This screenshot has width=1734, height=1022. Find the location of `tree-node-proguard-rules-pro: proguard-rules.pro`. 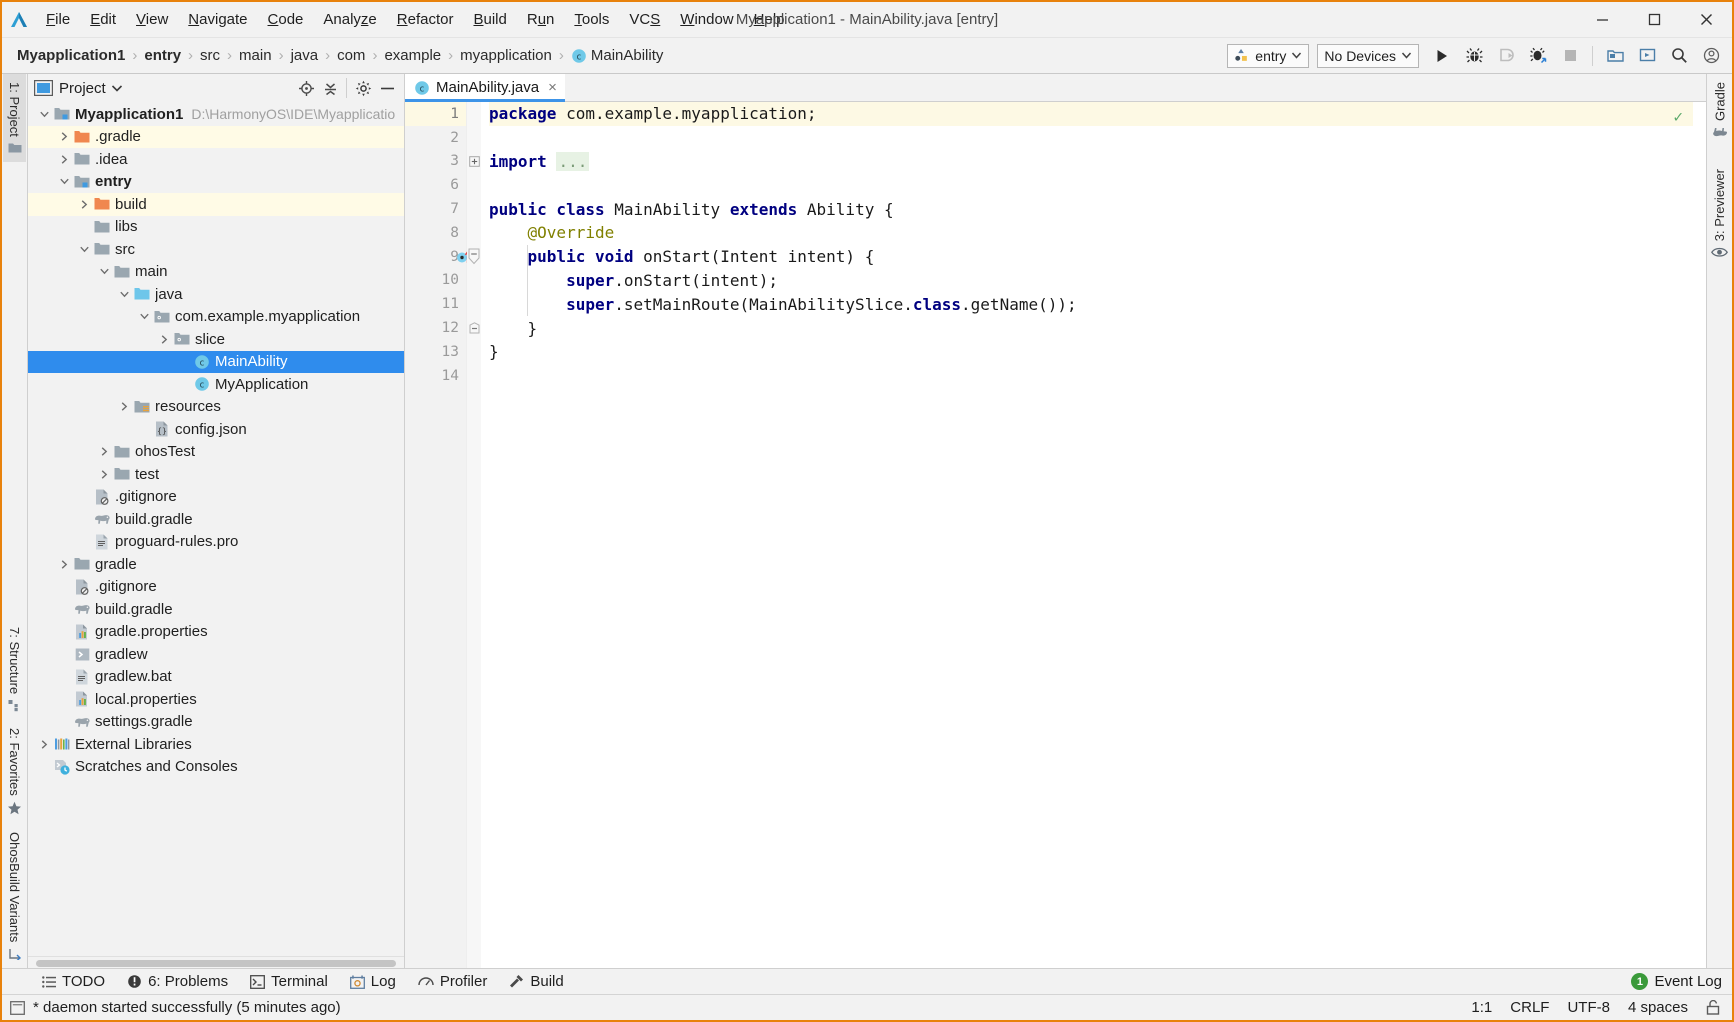

tree-node-proguard-rules-pro: proguard-rules.pro is located at coordinates (216, 542).